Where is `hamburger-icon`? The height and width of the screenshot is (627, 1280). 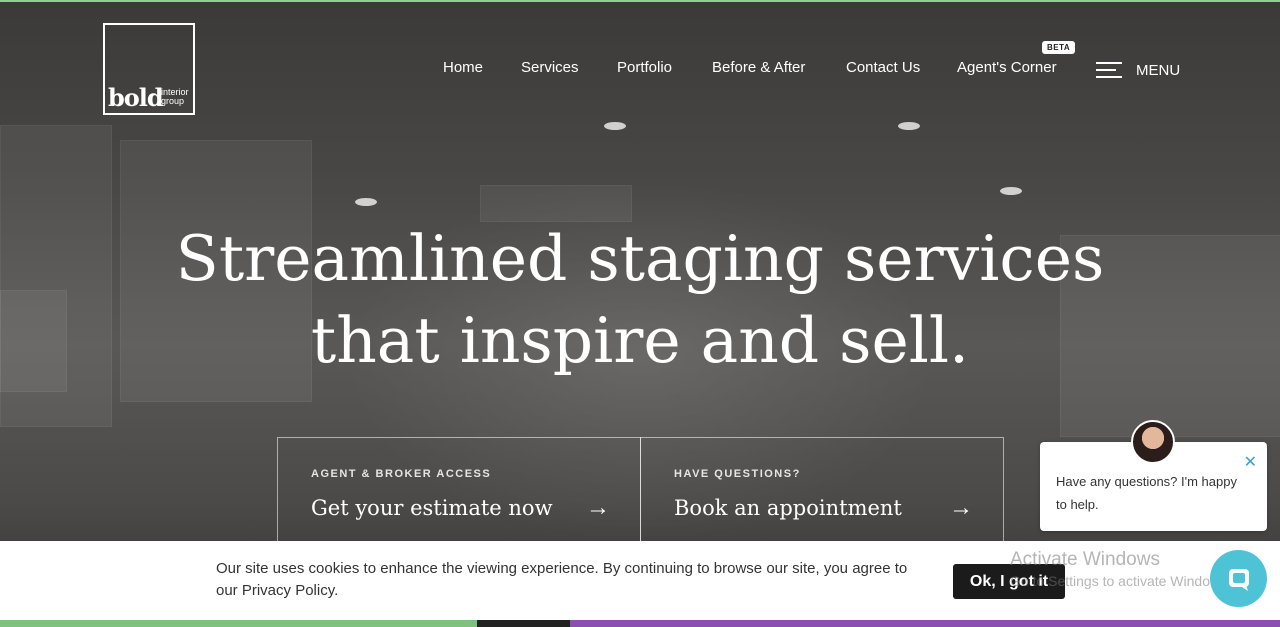 hamburger-icon is located at coordinates (1109, 70).